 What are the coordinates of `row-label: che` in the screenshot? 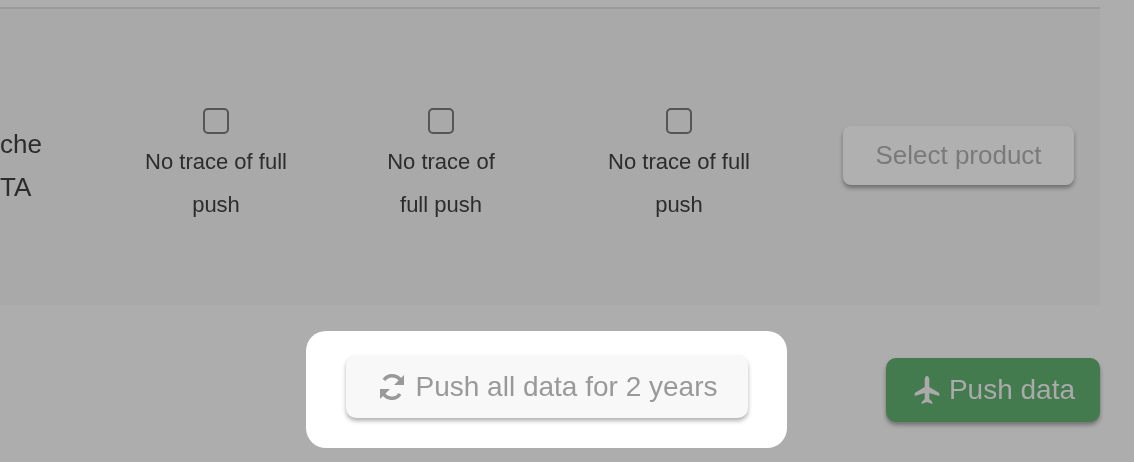 It's located at (21, 144).